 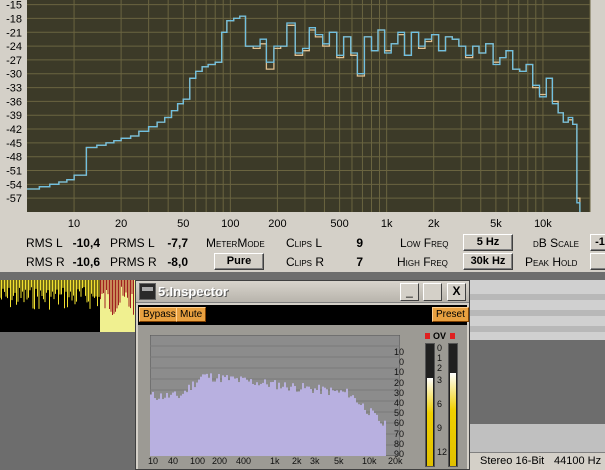 What do you see at coordinates (488, 242) in the screenshot?
I see `low-freq-button: 5 Hz` at bounding box center [488, 242].